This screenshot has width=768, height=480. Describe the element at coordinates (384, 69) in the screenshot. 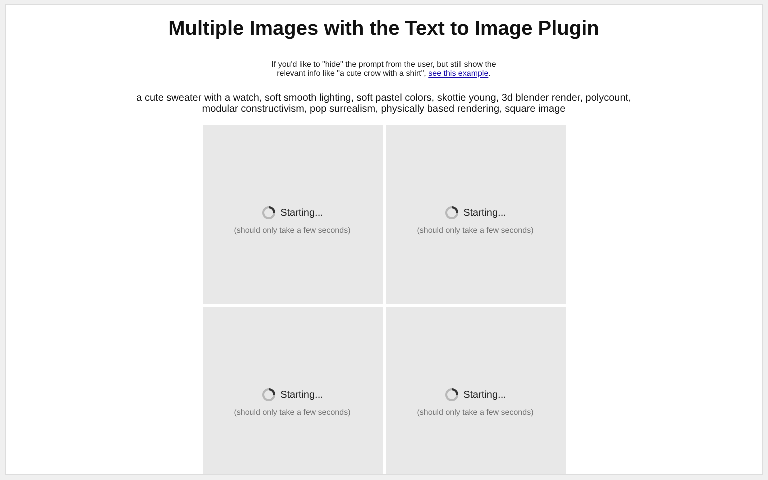

I see `intro-text: If you'd like to "hide" the prompt from the user, but still show the relevant info like "a cute crow with a shirt", see this example.` at that location.